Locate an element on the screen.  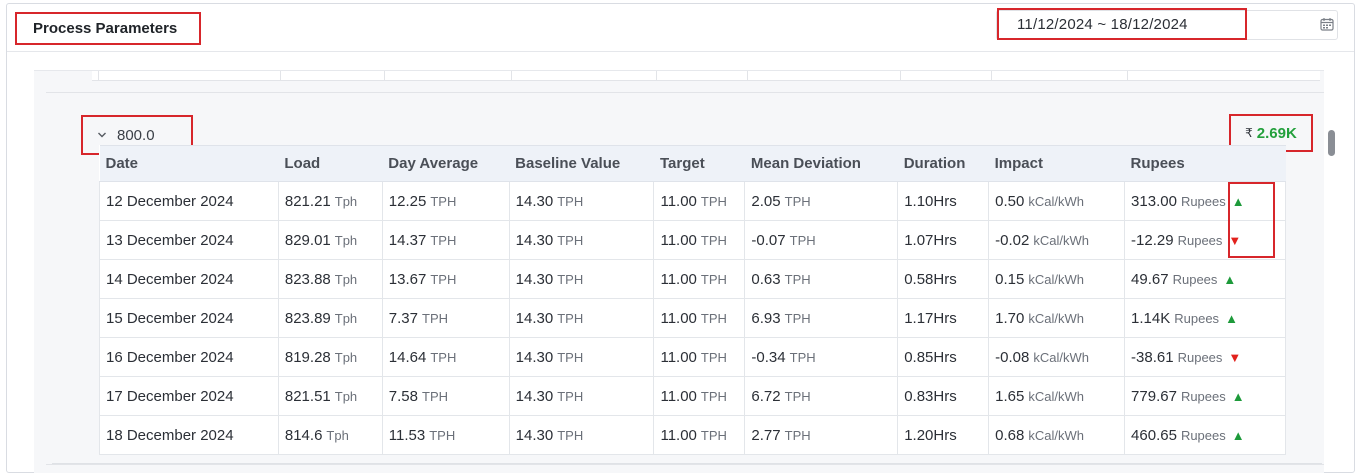
cell-day-average-value: 14.64 is located at coordinates (407, 357).